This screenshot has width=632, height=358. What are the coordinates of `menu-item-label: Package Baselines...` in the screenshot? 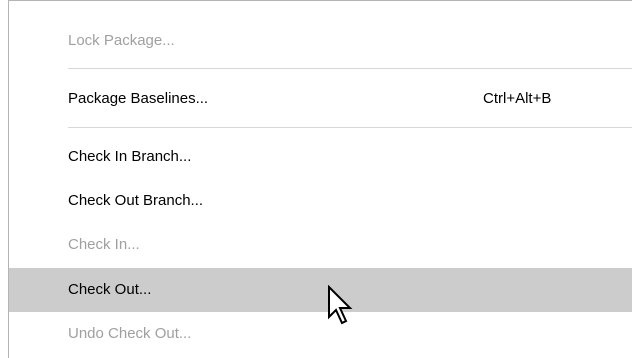 It's located at (138, 98).